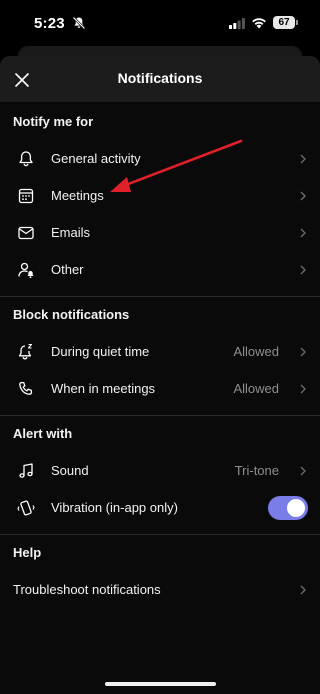 The width and height of the screenshot is (320, 694). What do you see at coordinates (25, 351) in the screenshot?
I see `quiet-bell-icon` at bounding box center [25, 351].